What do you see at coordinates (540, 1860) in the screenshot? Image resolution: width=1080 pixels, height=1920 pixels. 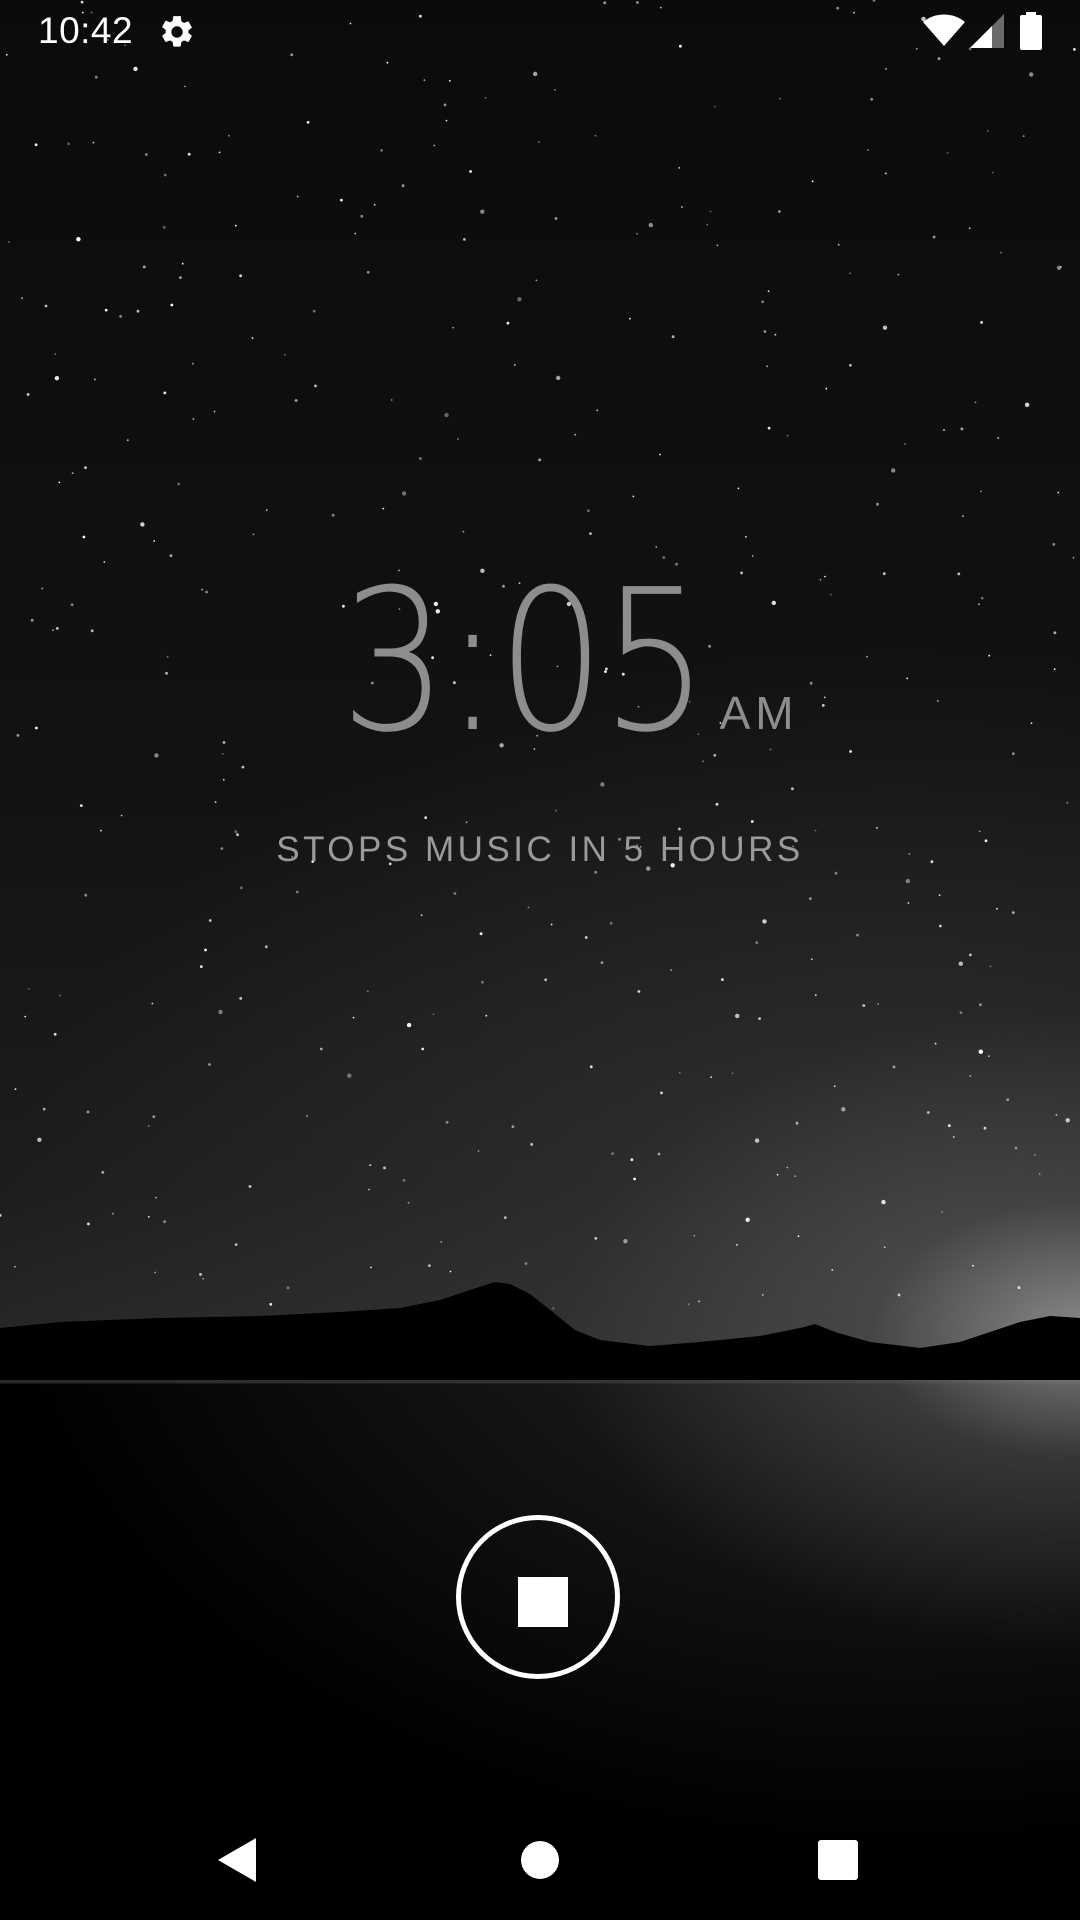 I see `home-icon` at bounding box center [540, 1860].